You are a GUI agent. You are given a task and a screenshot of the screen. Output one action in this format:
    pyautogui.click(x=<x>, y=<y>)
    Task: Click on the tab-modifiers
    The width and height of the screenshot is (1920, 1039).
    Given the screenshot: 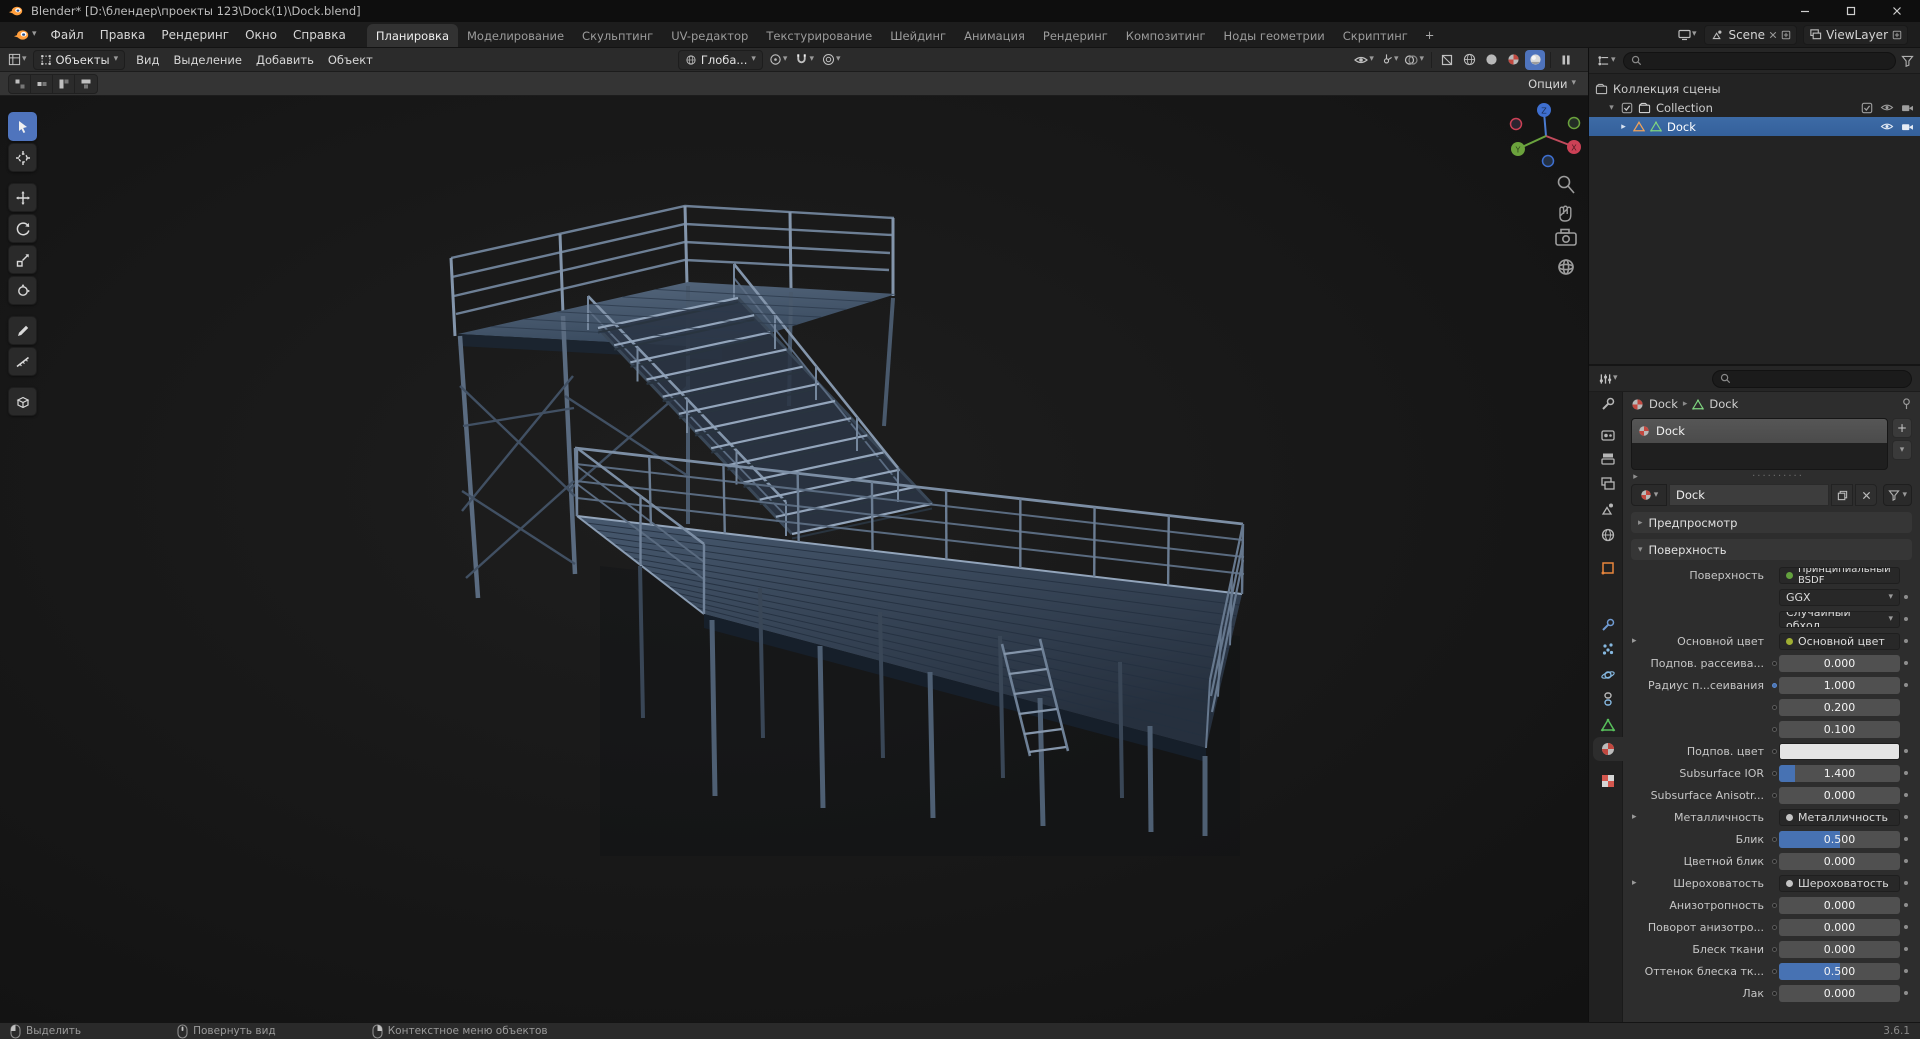 What is the action you would take?
    pyautogui.click(x=1608, y=625)
    